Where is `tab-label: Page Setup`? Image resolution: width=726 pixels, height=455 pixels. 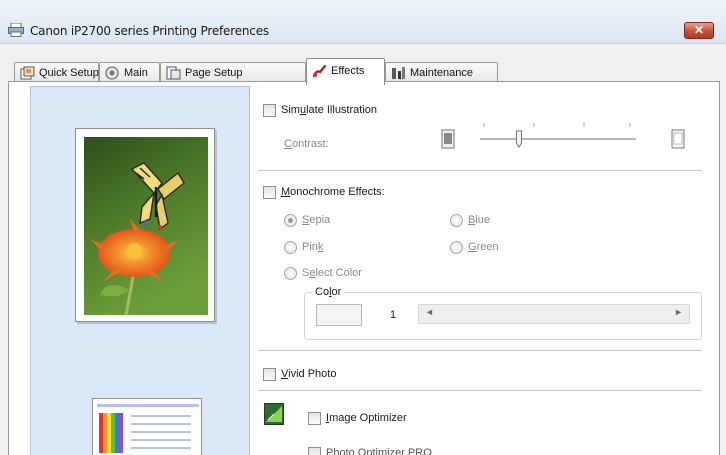
tab-label: Page Setup is located at coordinates (214, 73).